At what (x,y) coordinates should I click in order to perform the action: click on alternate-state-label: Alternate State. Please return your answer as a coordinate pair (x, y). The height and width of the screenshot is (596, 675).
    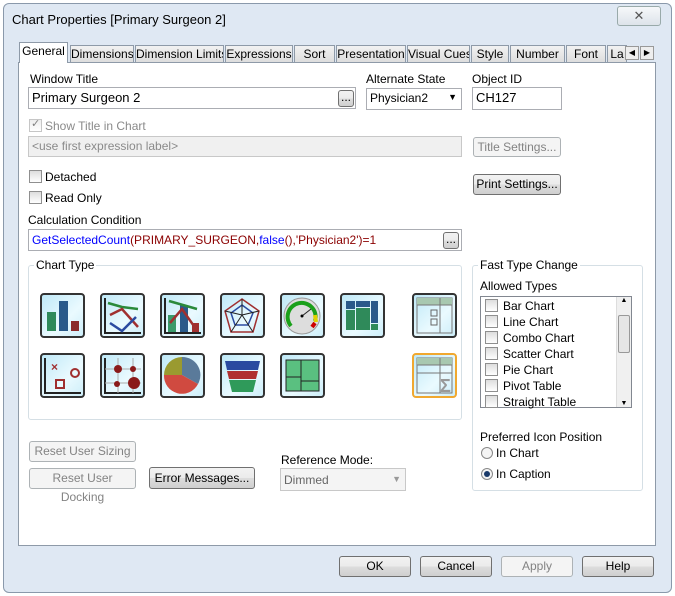
    Looking at the image, I should click on (406, 79).